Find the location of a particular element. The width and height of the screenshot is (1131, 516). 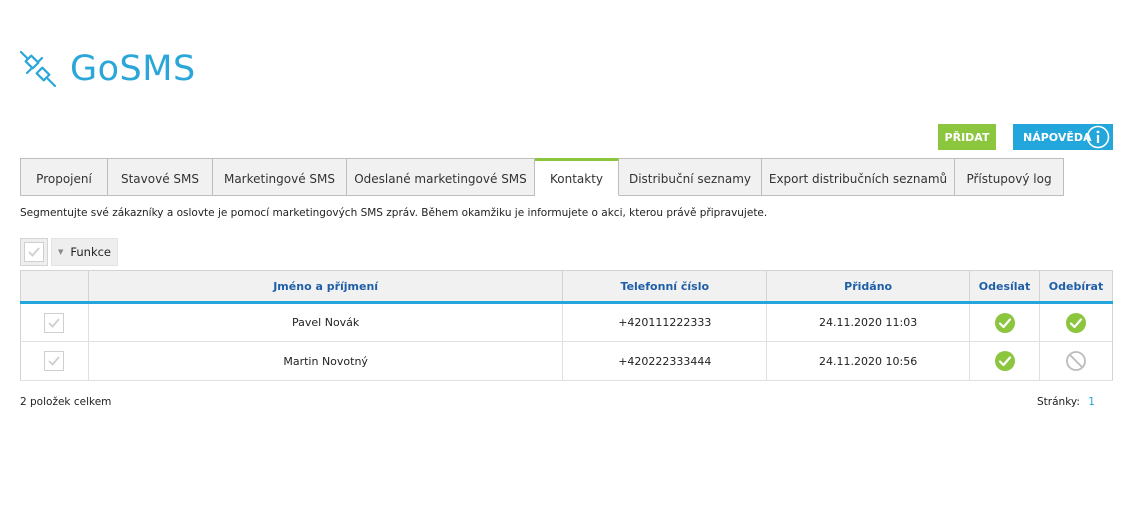

contact-phone: +420222333444 is located at coordinates (665, 361).